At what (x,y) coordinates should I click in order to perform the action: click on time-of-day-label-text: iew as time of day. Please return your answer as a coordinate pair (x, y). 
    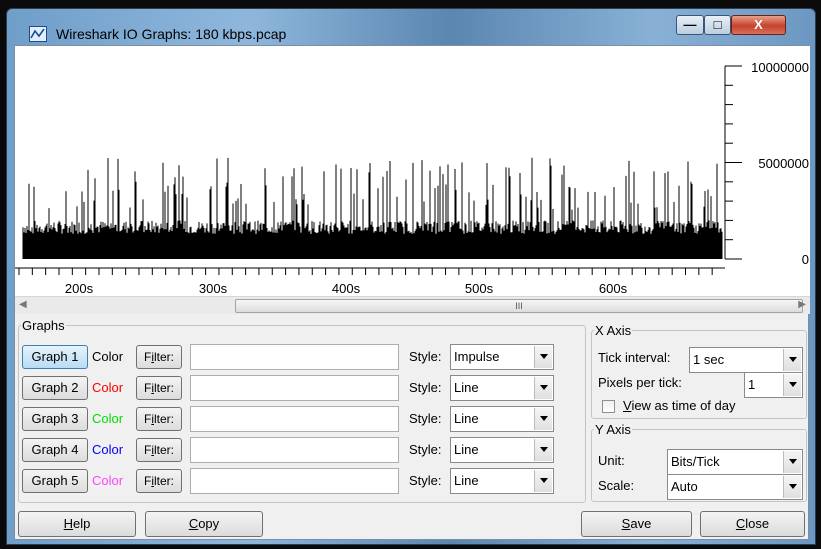
    Looking at the image, I should click on (683, 405).